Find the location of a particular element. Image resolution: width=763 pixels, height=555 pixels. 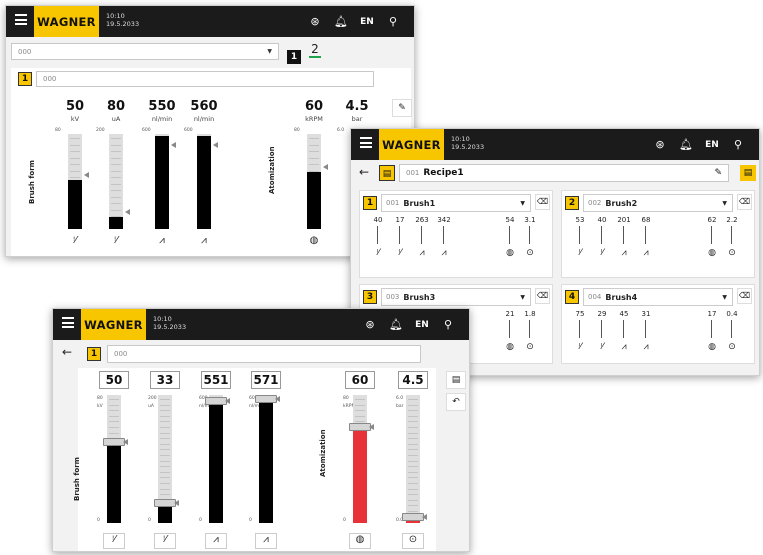

group-label-brush-form: Brush form is located at coordinates (32, 182).